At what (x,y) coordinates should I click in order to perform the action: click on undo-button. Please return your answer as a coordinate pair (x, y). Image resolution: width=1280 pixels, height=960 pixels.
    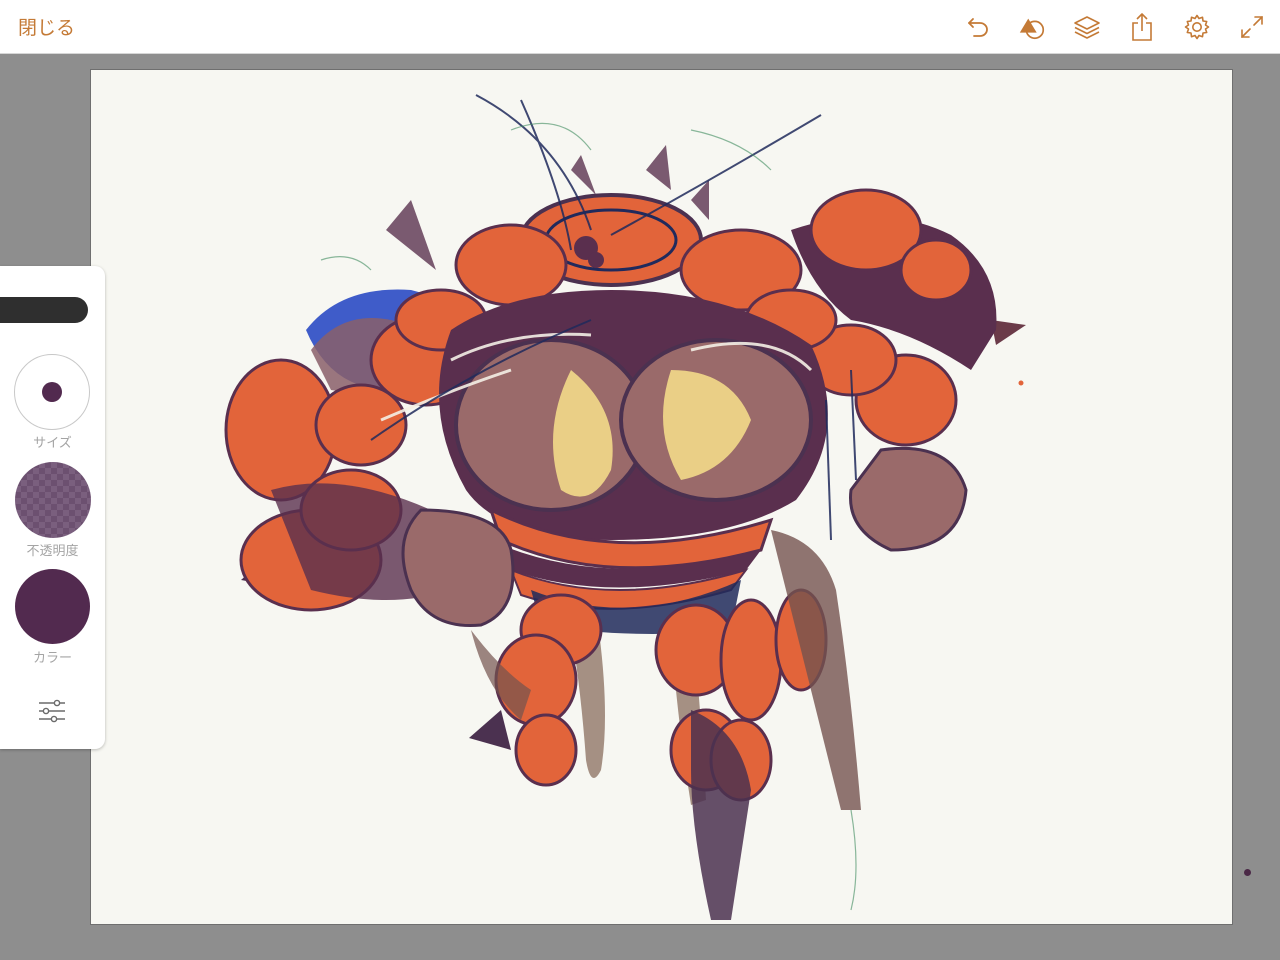
    Looking at the image, I should click on (978, 27).